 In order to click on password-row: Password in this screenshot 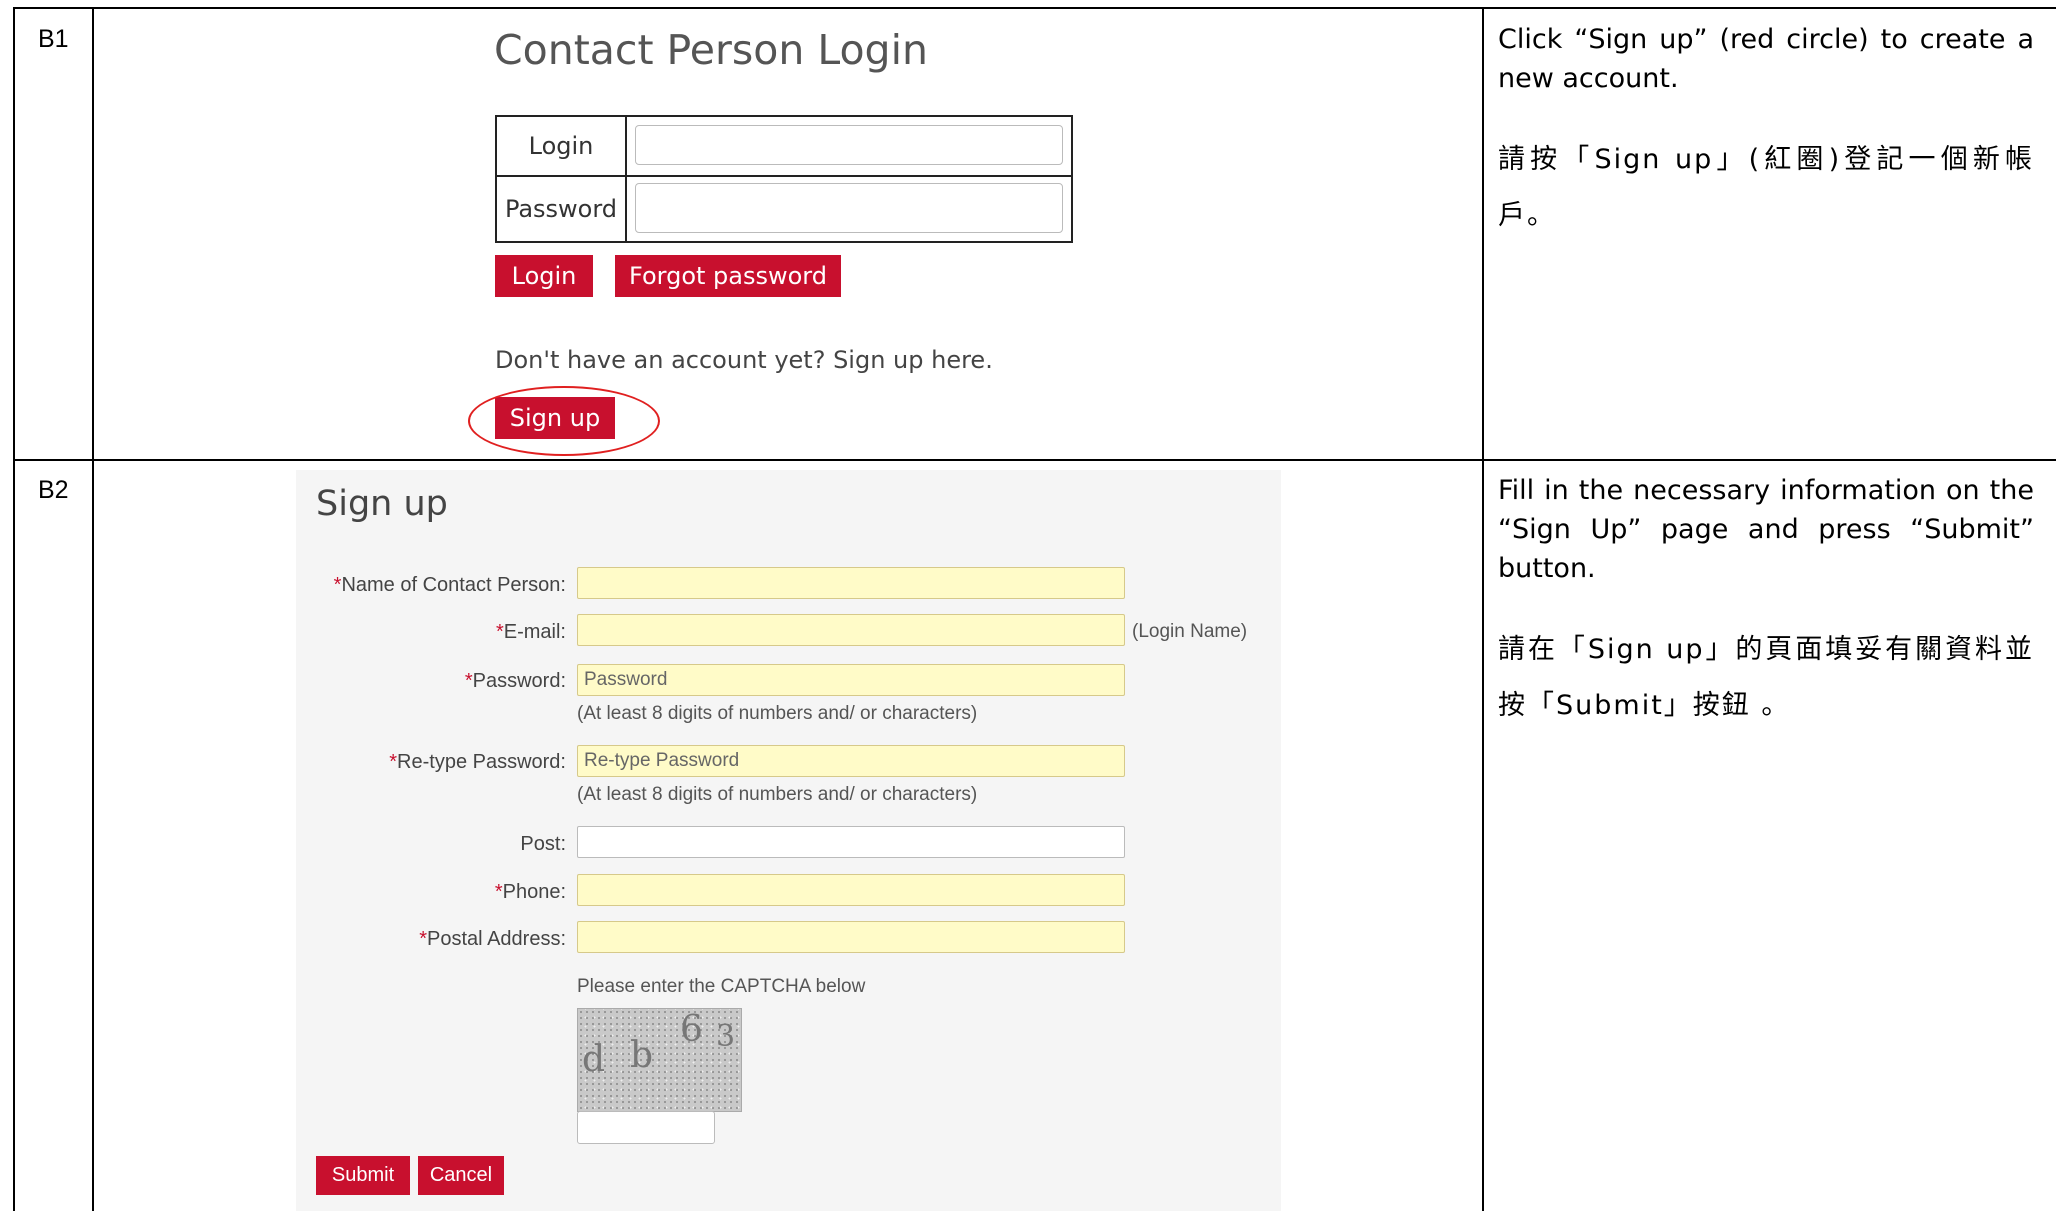, I will do `click(784, 209)`.